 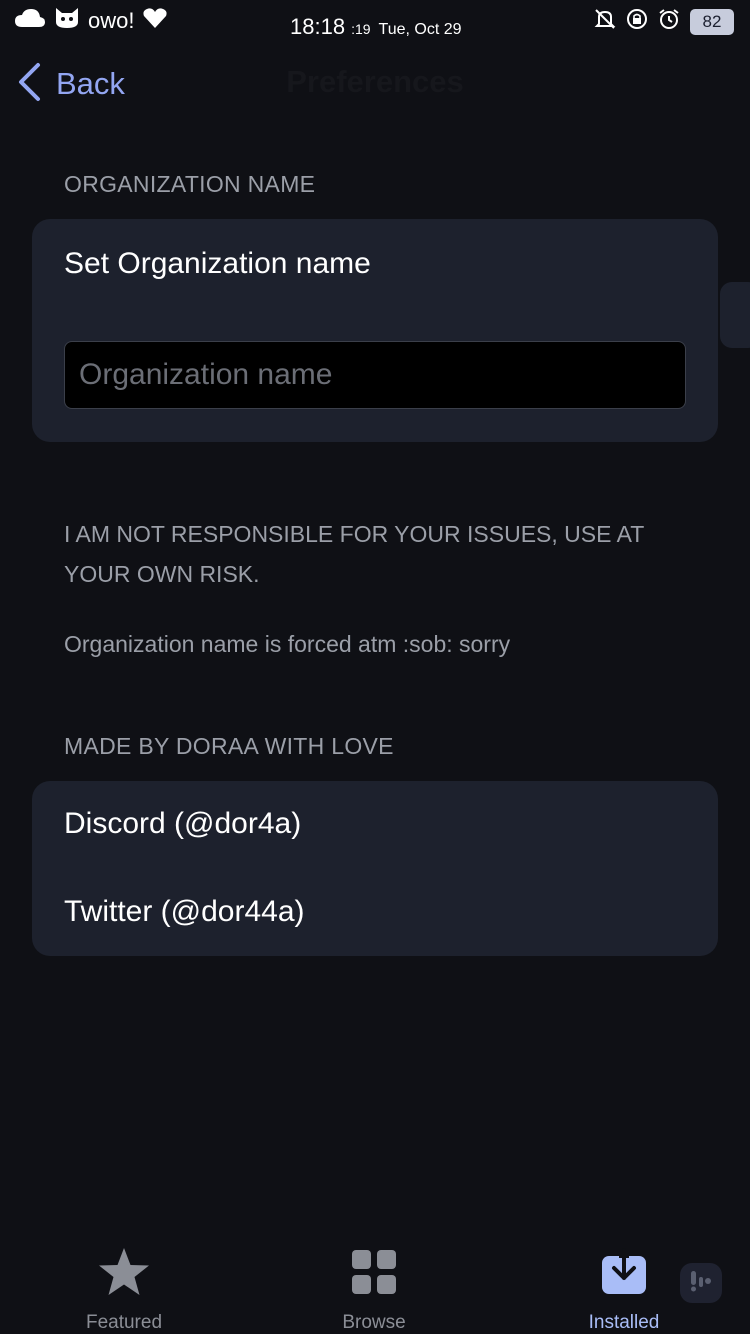 I want to click on status-left: owo!, so click(x=91, y=20).